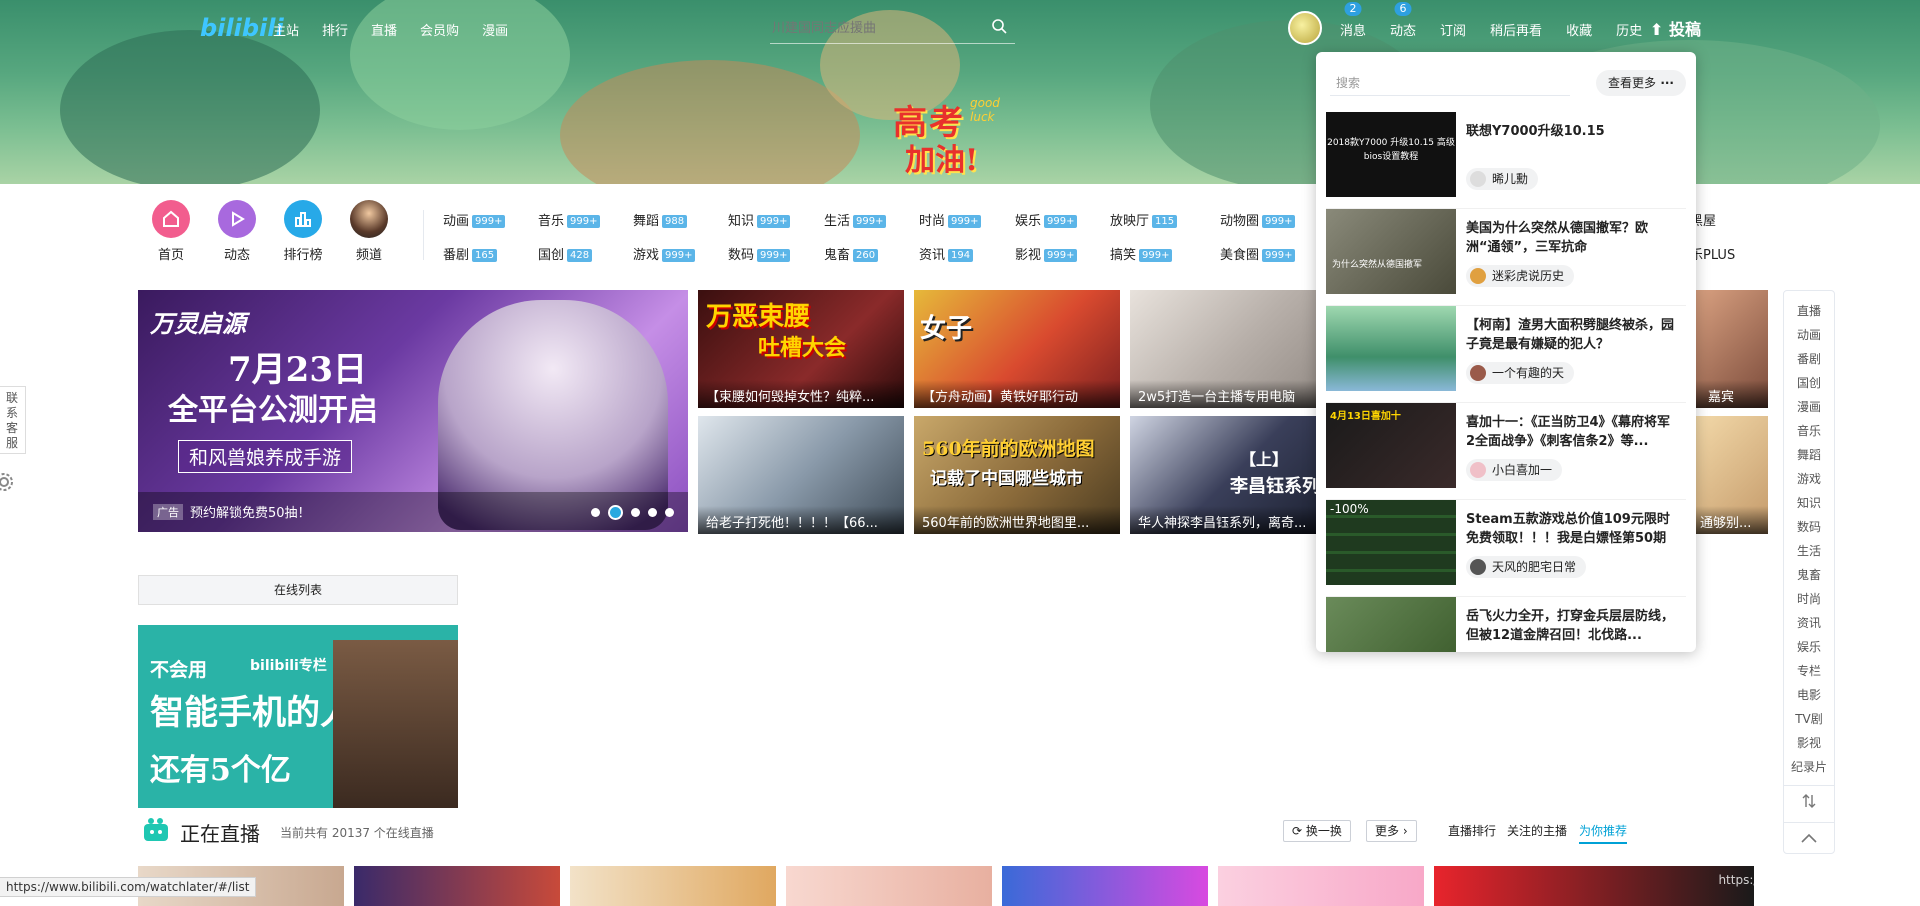  What do you see at coordinates (13, 420) in the screenshot?
I see `contact-support-tab: 联系客服` at bounding box center [13, 420].